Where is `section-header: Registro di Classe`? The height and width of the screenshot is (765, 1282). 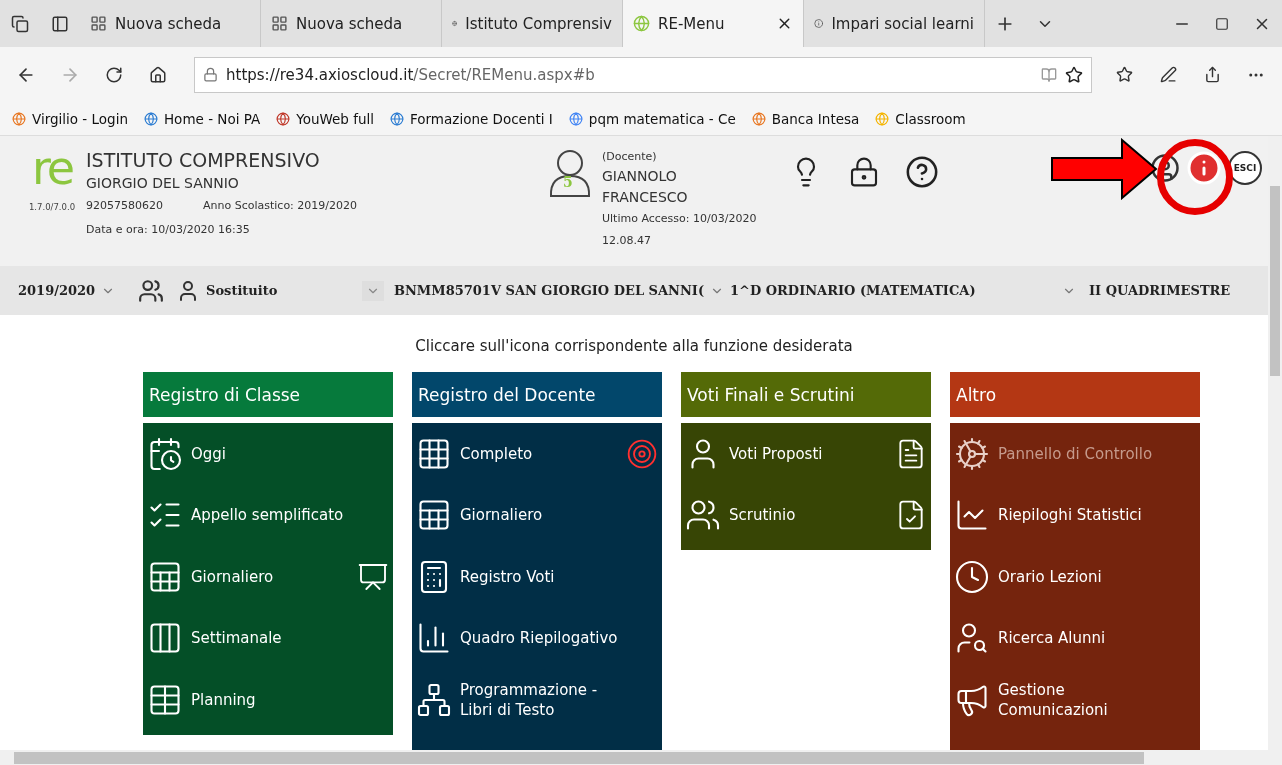
section-header: Registro di Classe is located at coordinates (268, 394).